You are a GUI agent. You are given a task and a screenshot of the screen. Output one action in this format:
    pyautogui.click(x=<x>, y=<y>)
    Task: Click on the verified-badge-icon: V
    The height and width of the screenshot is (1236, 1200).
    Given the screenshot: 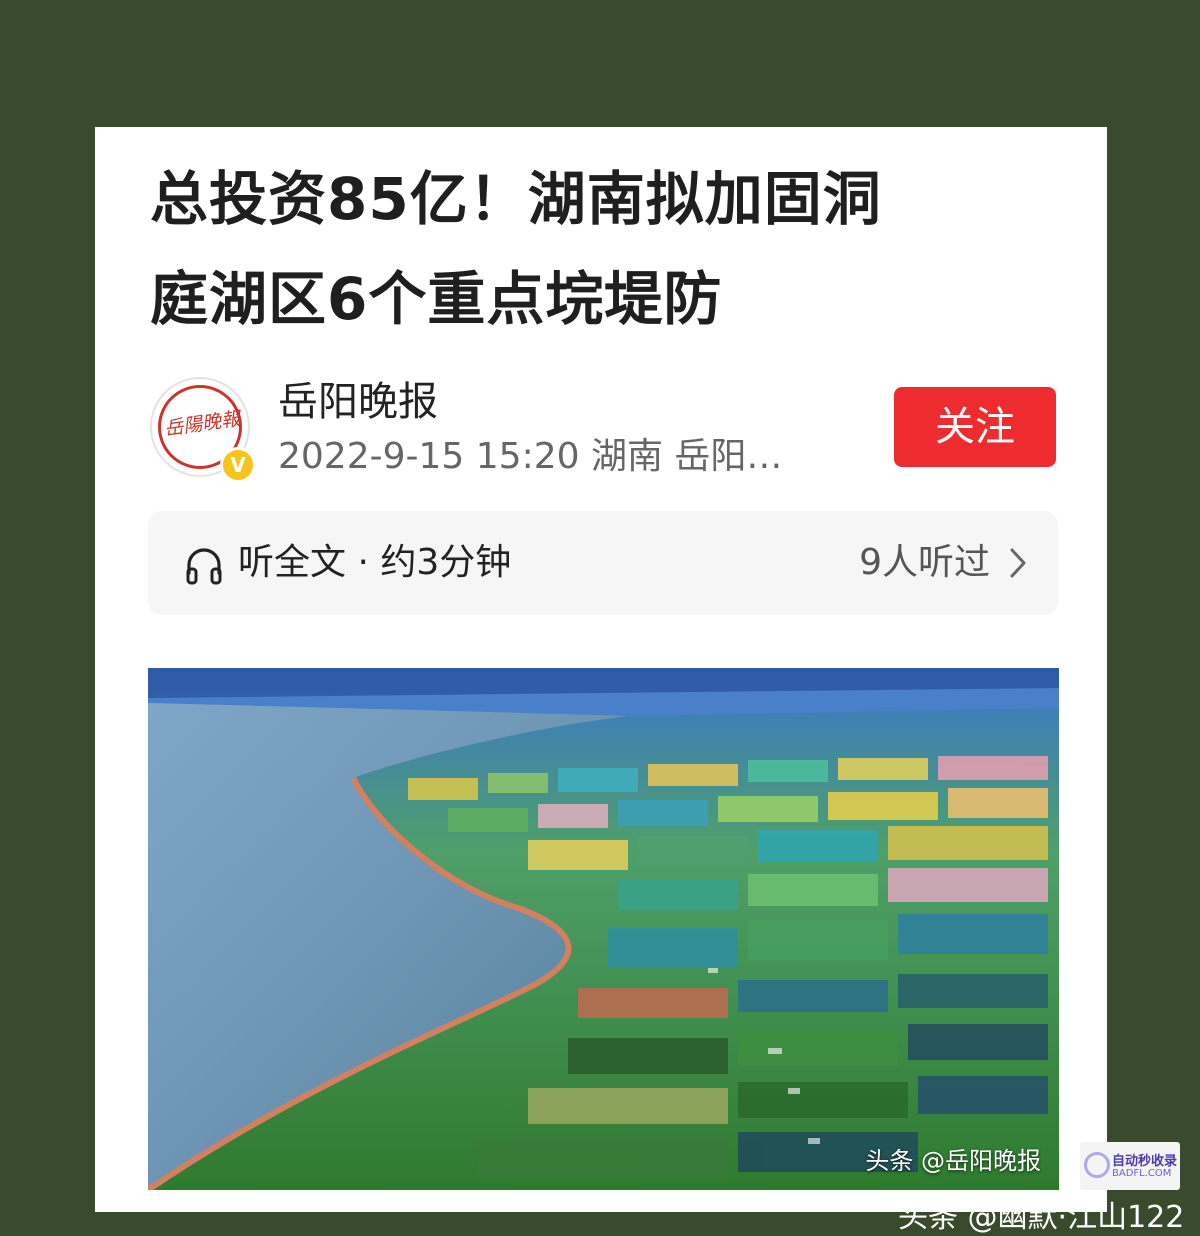 What is the action you would take?
    pyautogui.click(x=238, y=465)
    